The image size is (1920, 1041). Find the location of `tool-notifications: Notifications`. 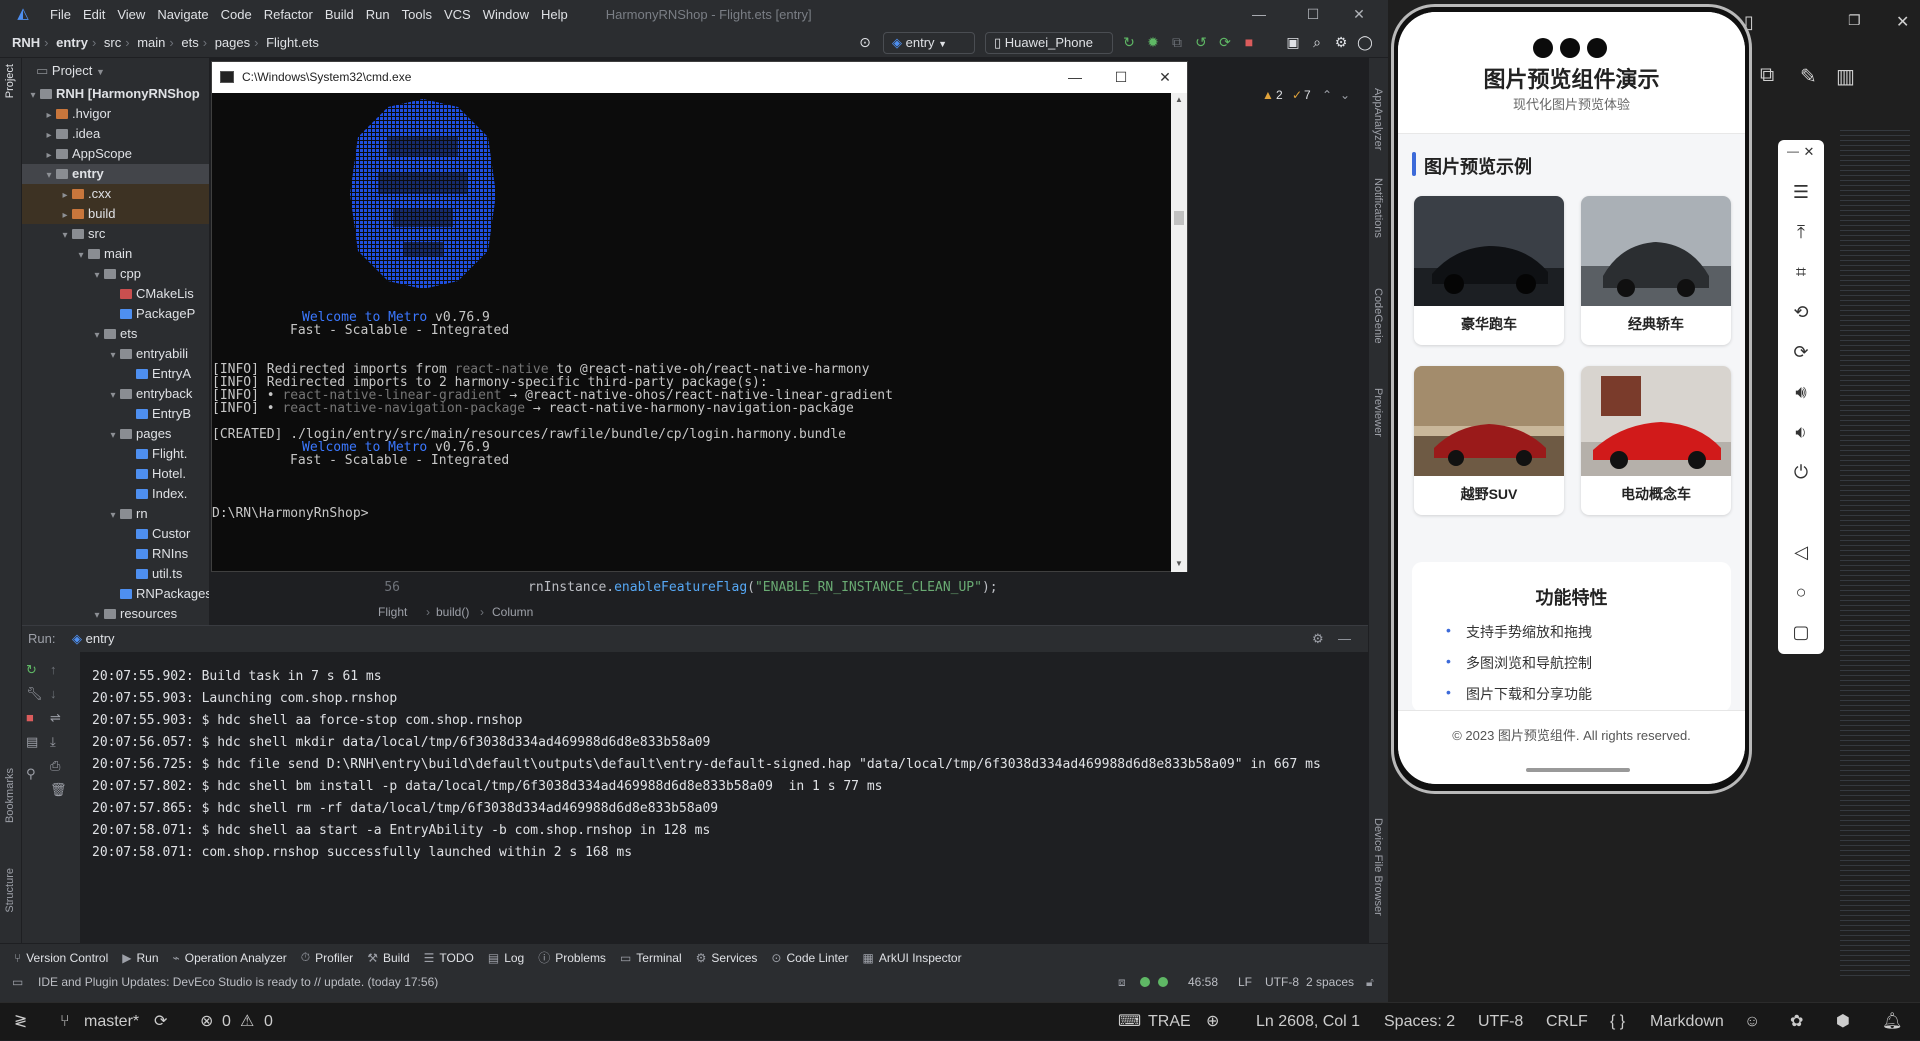

tool-notifications: Notifications is located at coordinates (1378, 208).